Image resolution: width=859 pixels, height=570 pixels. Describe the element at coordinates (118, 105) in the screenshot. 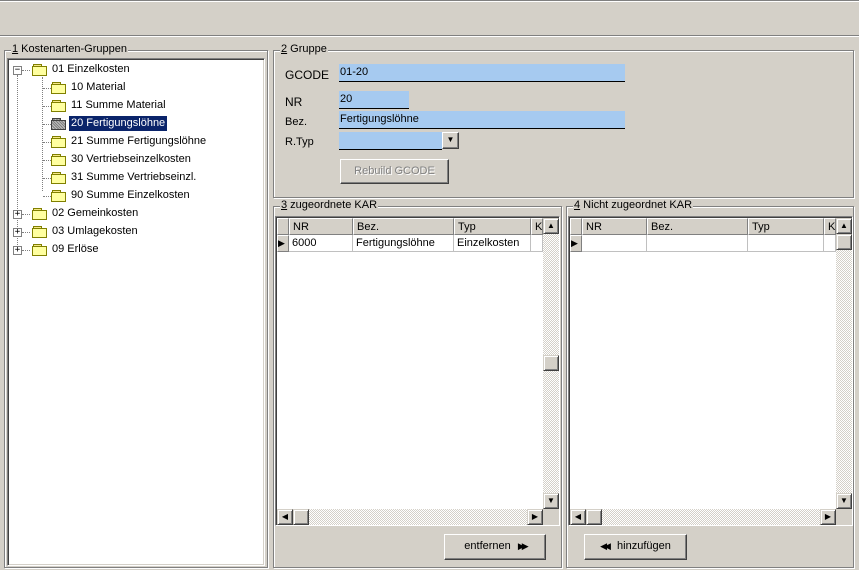

I see `tree-item-summe-material: 11 Summe Material` at that location.